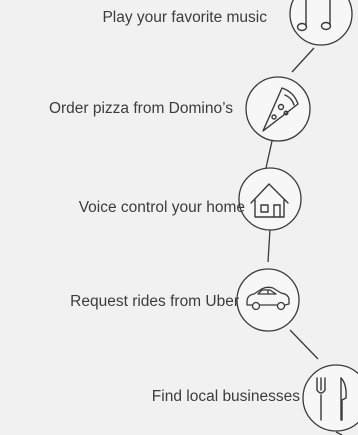  I want to click on car-icon, so click(268, 300).